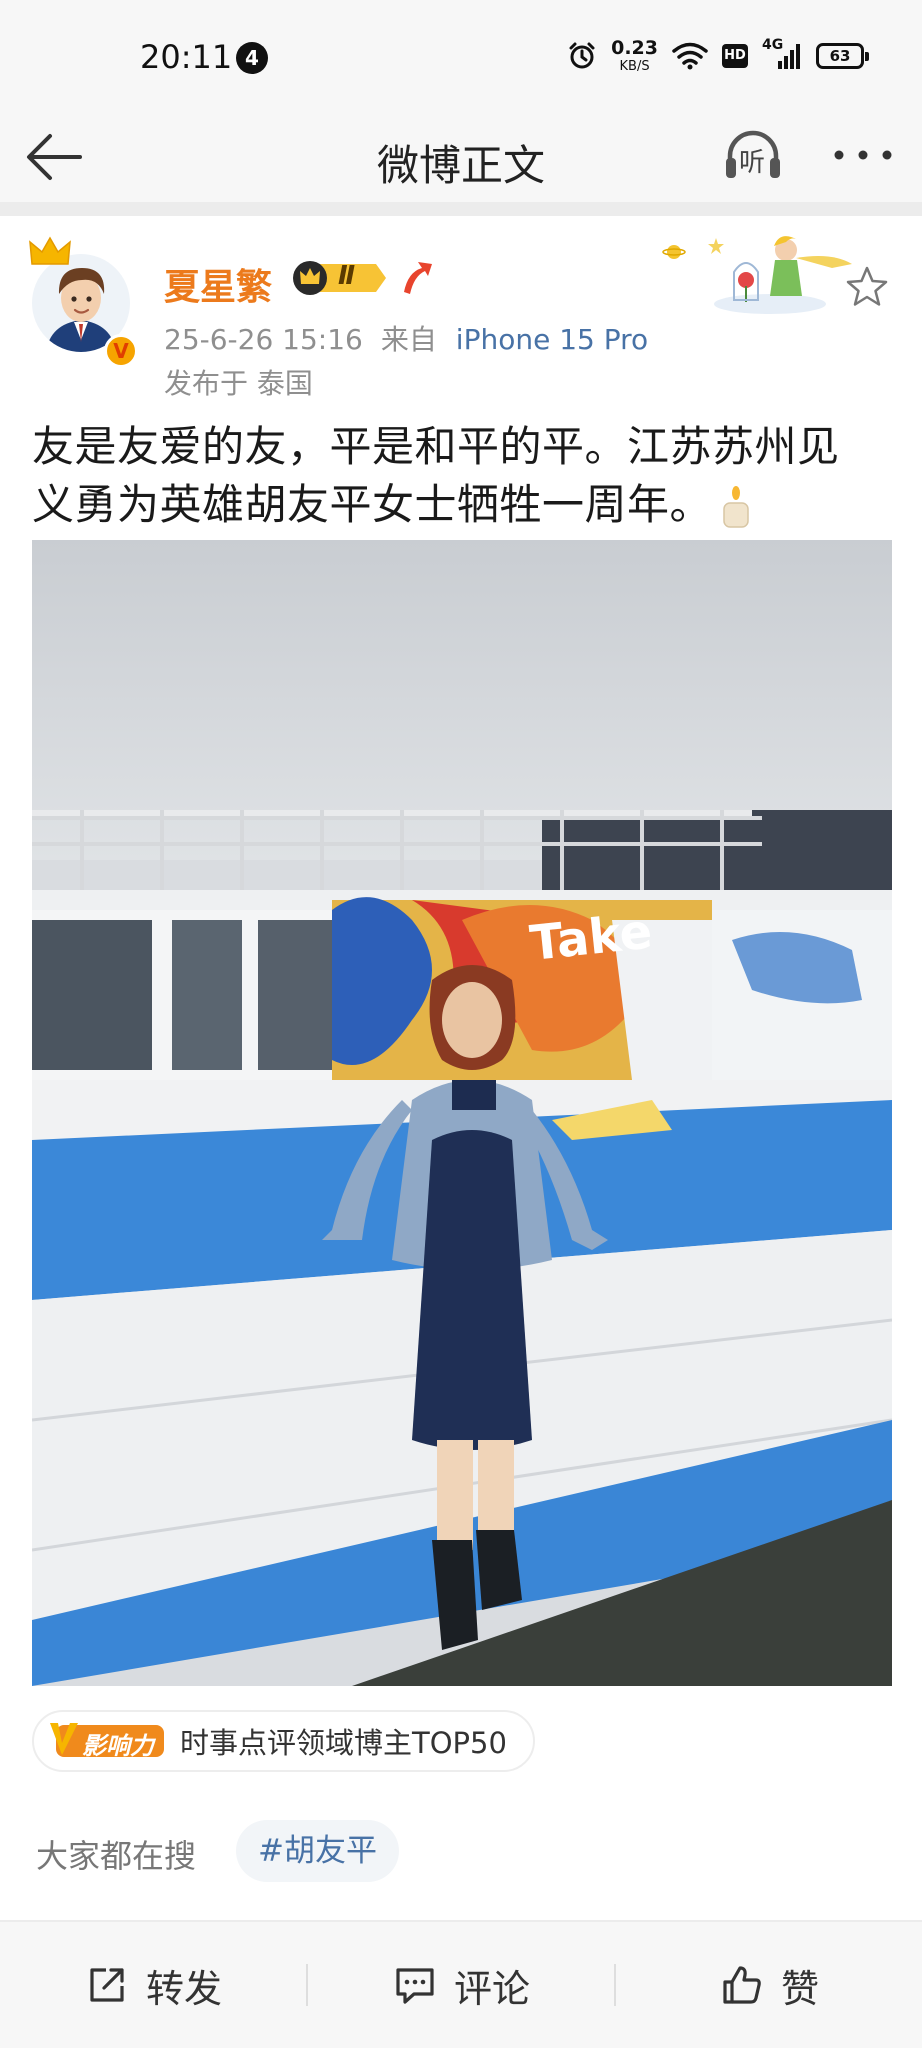 The width and height of the screenshot is (922, 2048). I want to click on listen-button: 听, so click(753, 155).